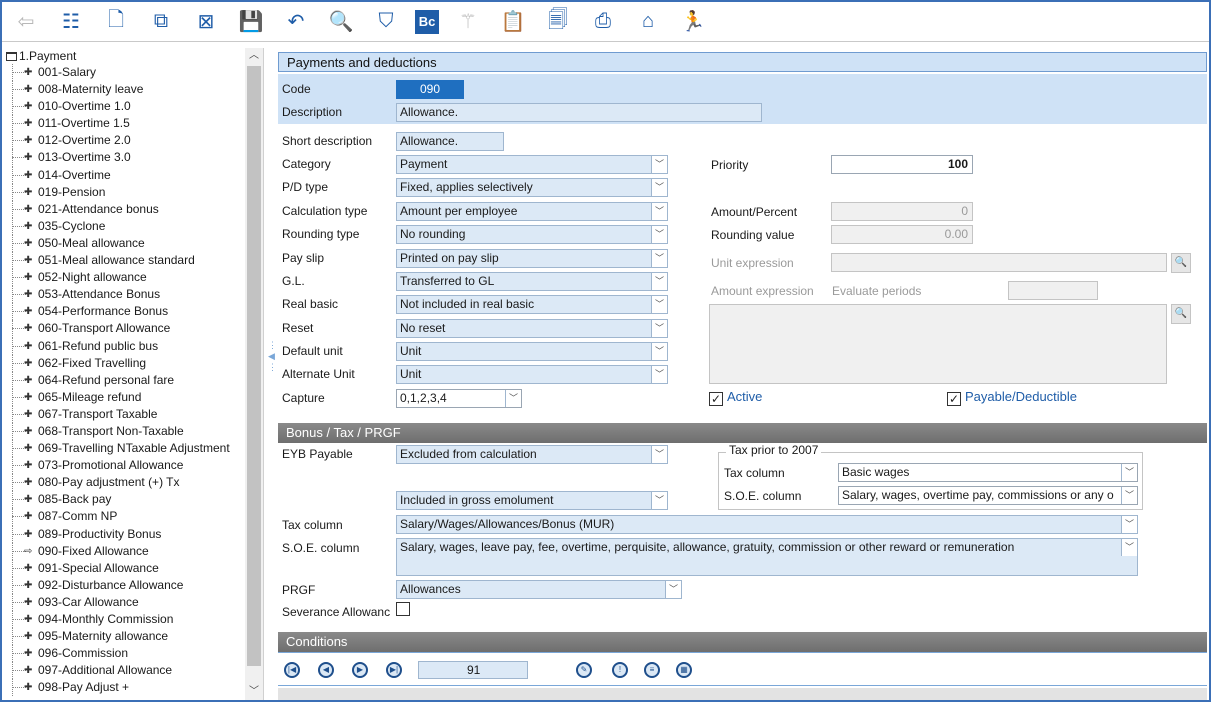 This screenshot has height=702, width=1211. Describe the element at coordinates (735, 397) in the screenshot. I see `active-checkbox: ✓ Active` at that location.